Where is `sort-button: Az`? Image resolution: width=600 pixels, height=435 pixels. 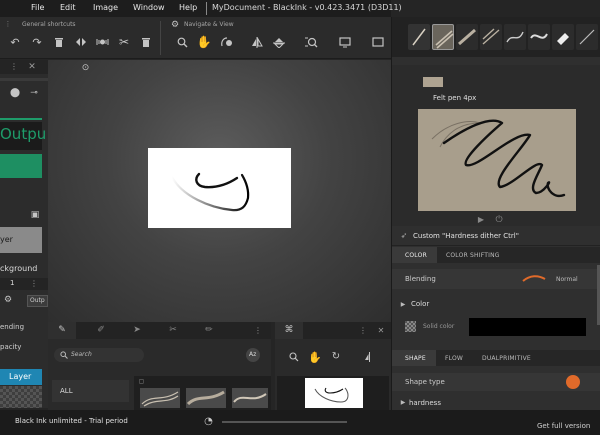
sort-button: Az is located at coordinates (253, 355).